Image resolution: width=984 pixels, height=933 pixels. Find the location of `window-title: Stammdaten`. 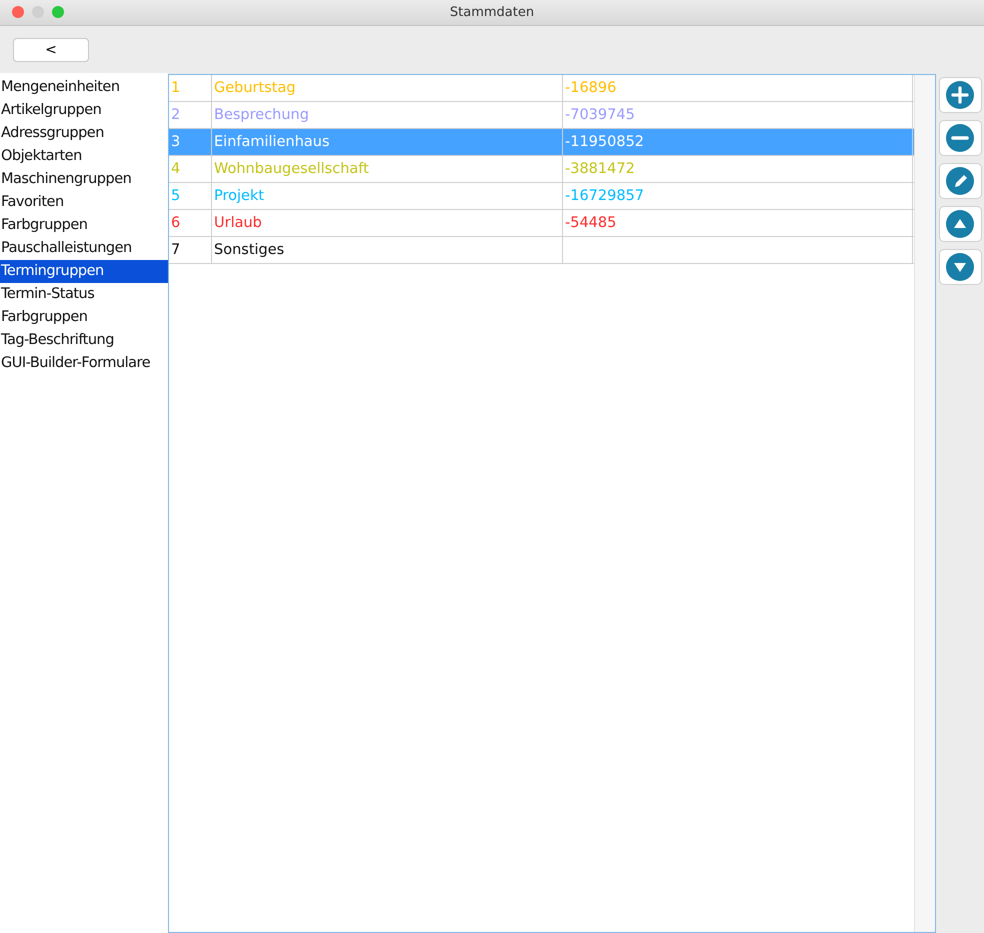

window-title: Stammdaten is located at coordinates (492, 12).